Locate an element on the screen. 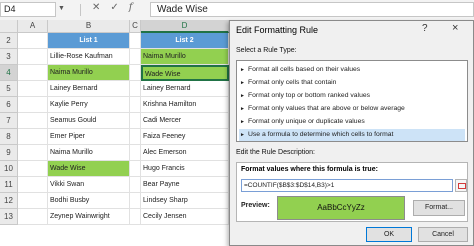 The width and height of the screenshot is (474, 246). cell-c4 is located at coordinates (135, 73).